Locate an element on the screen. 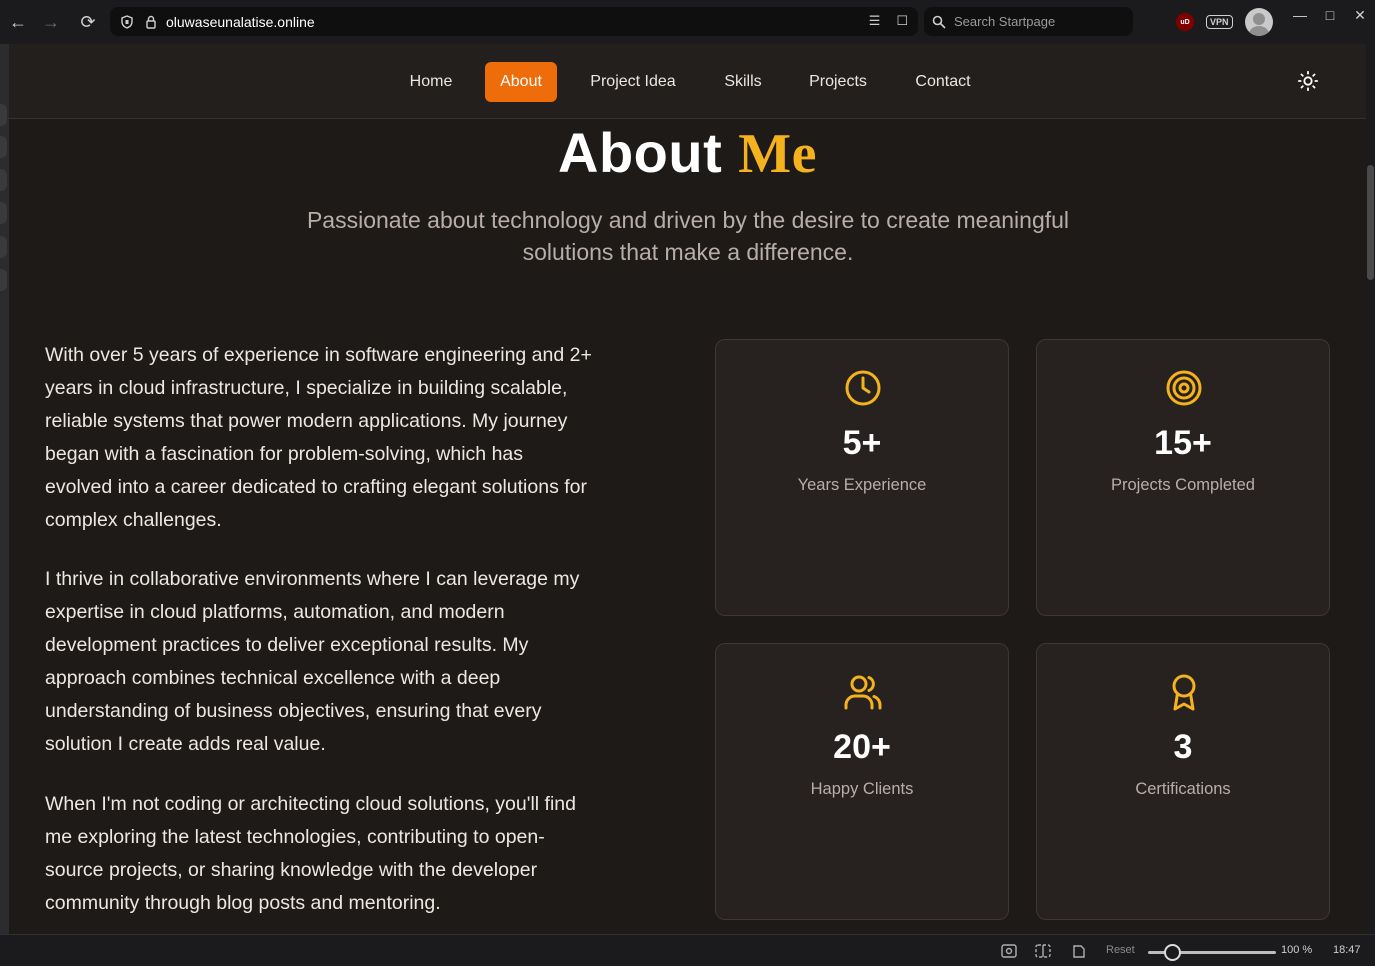 The image size is (1375, 966). sun-icon is located at coordinates (1308, 81).